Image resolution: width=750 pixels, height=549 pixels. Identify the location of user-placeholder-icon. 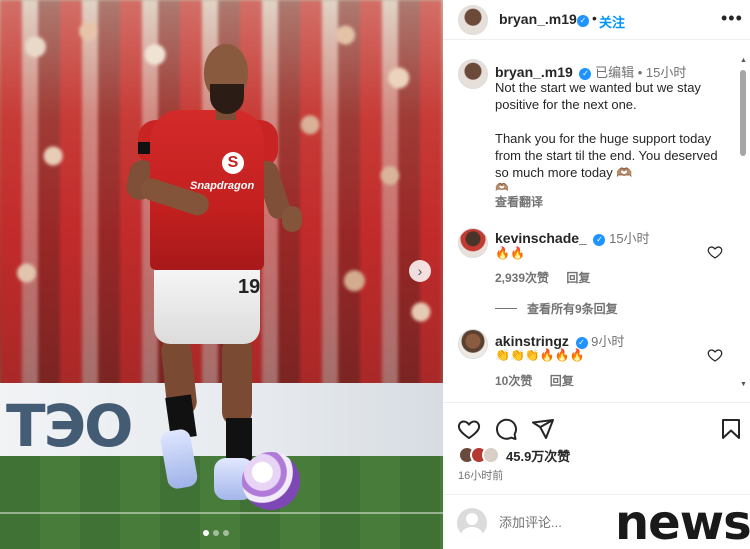
(472, 523).